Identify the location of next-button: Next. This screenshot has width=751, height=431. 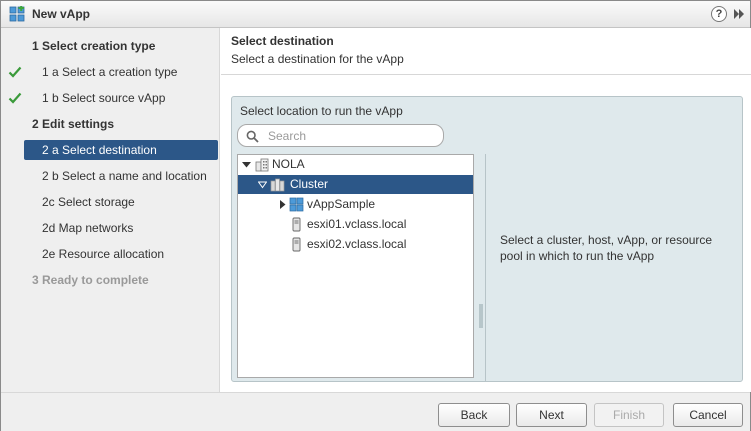
(551, 415).